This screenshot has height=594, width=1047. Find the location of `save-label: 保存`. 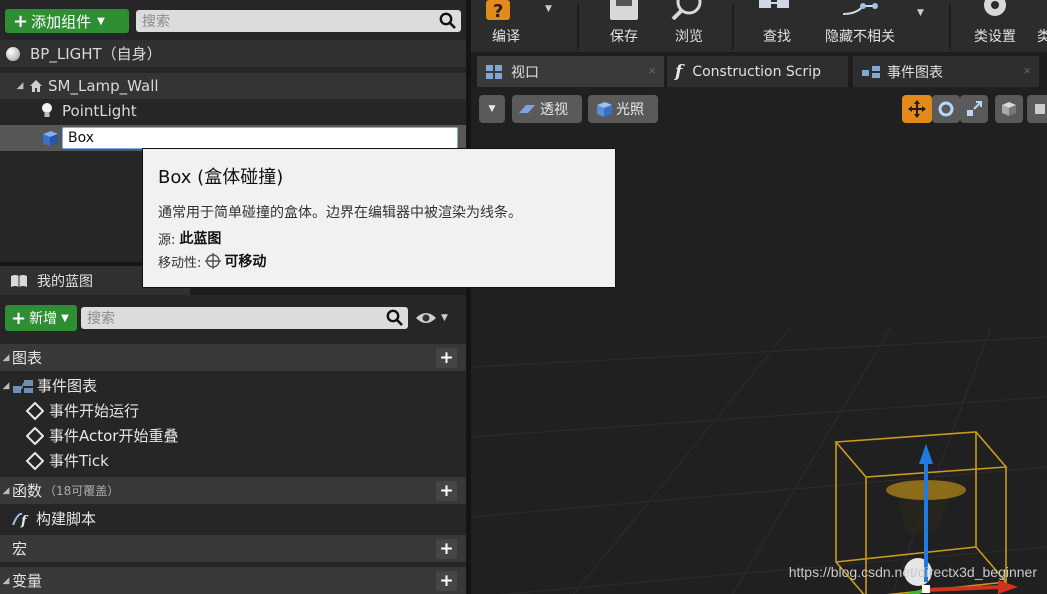

save-label: 保存 is located at coordinates (624, 37).